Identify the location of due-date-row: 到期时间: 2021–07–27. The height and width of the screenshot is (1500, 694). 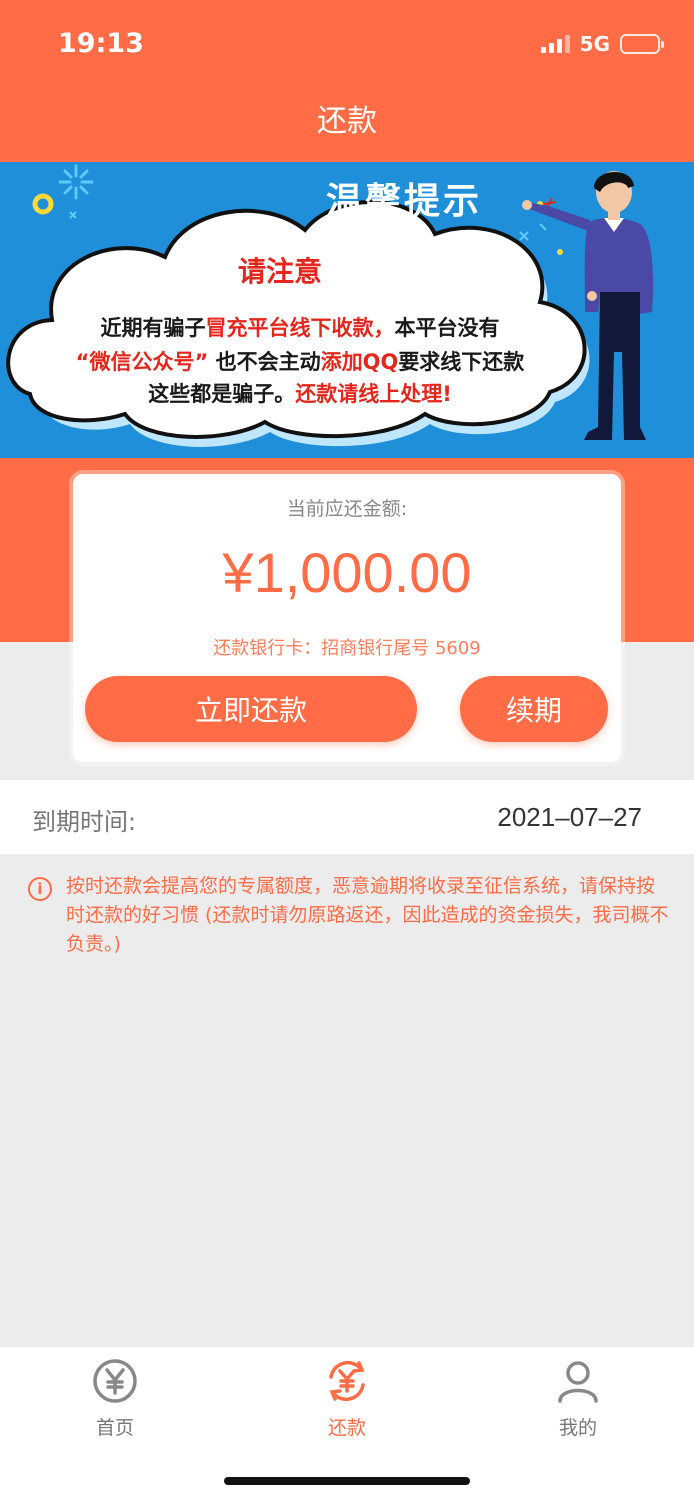
(347, 817).